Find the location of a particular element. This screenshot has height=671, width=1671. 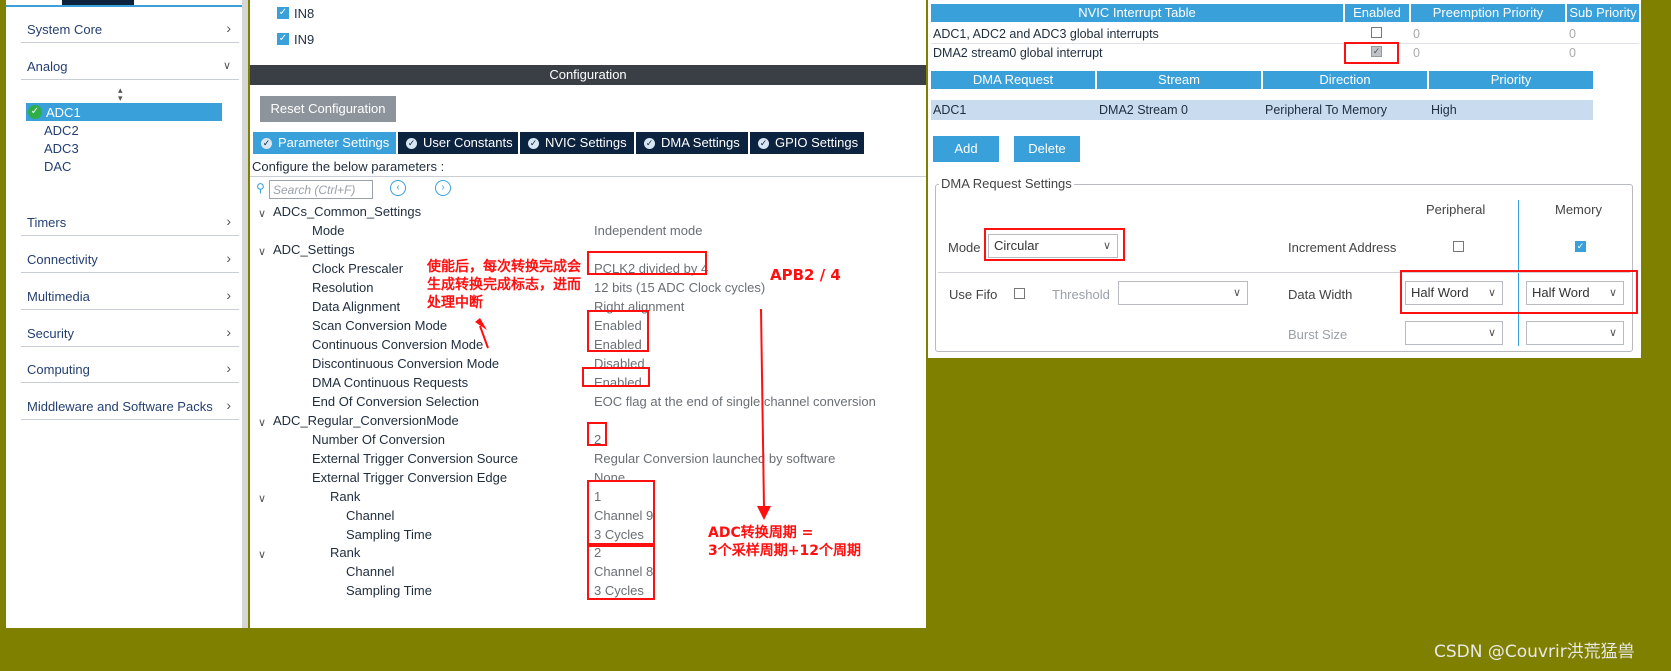

dma-header-direction: Direction is located at coordinates (1345, 80).